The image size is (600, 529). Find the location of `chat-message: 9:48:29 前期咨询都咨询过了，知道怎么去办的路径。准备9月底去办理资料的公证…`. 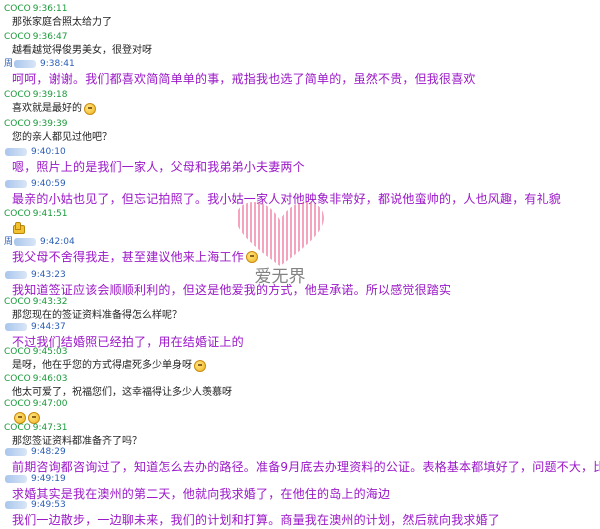

chat-message: 9:48:29 前期咨询都咨询过了，知道怎么去办的路径。准备9月底去办理资料的公证… is located at coordinates (300, 461).